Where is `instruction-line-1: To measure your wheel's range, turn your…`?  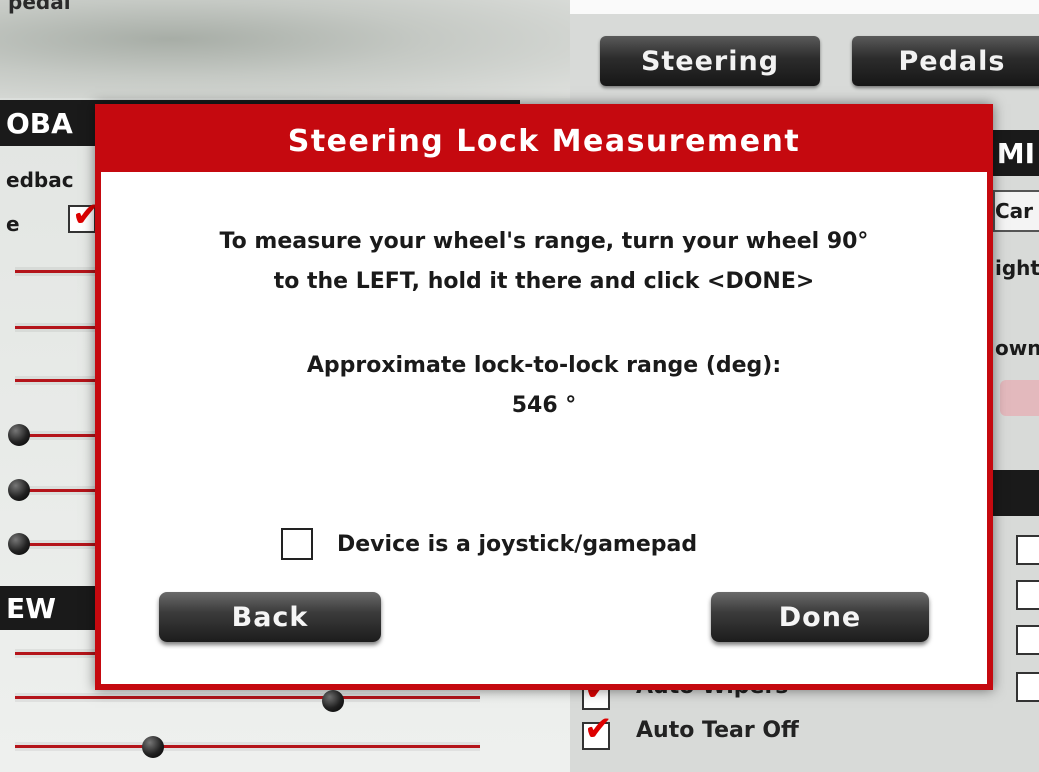 instruction-line-1: To measure your wheel's range, turn your… is located at coordinates (544, 241).